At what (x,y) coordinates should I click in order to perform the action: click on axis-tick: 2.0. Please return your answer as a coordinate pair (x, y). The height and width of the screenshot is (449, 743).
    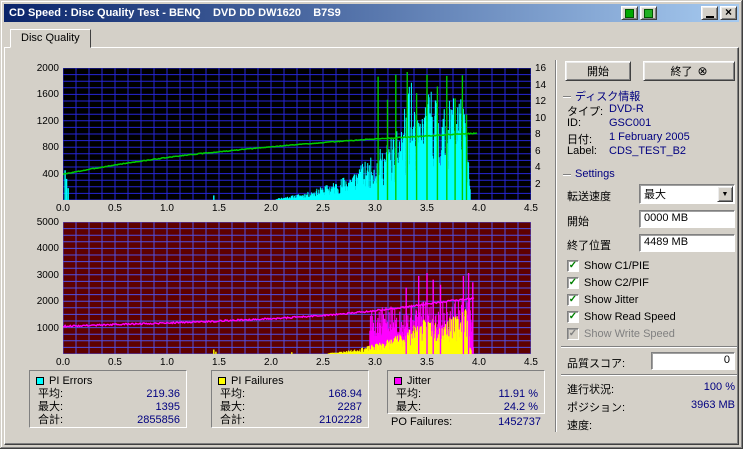
    Looking at the image, I should click on (271, 208).